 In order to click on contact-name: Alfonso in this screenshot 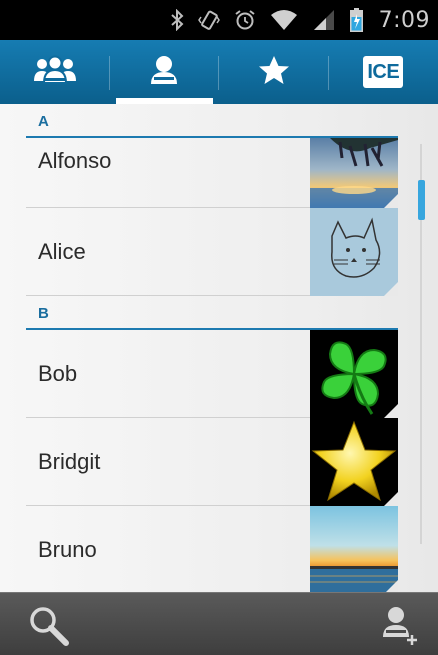, I will do `click(75, 160)`.